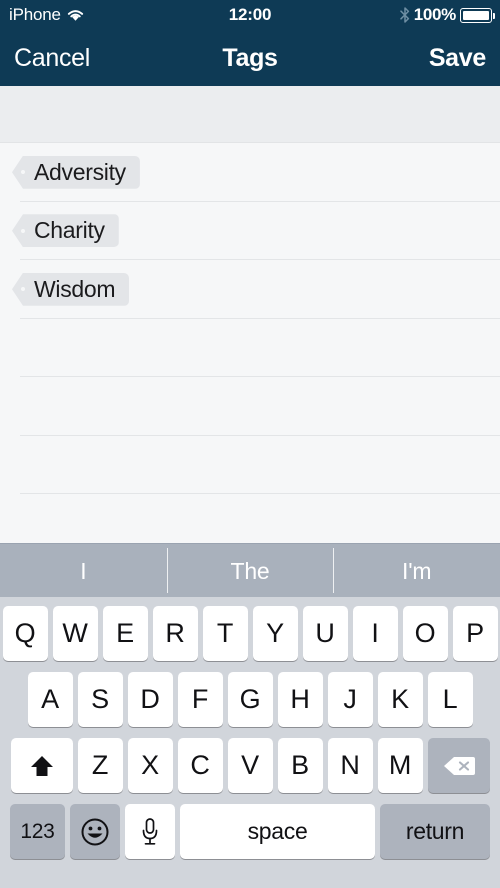  I want to click on keyboard-row-1: Q W E R T Y U I O P, so click(250, 633).